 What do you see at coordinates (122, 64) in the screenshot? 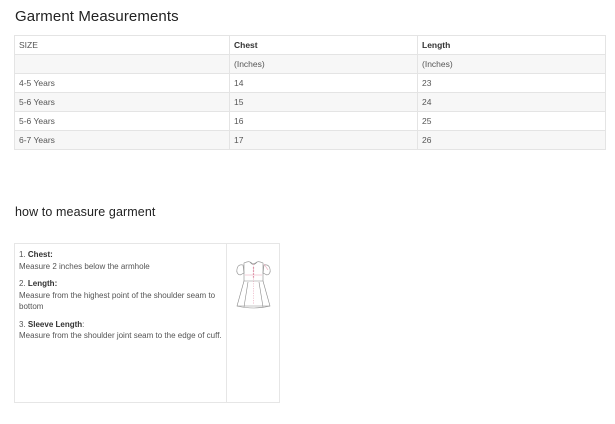
I see `units-size` at bounding box center [122, 64].